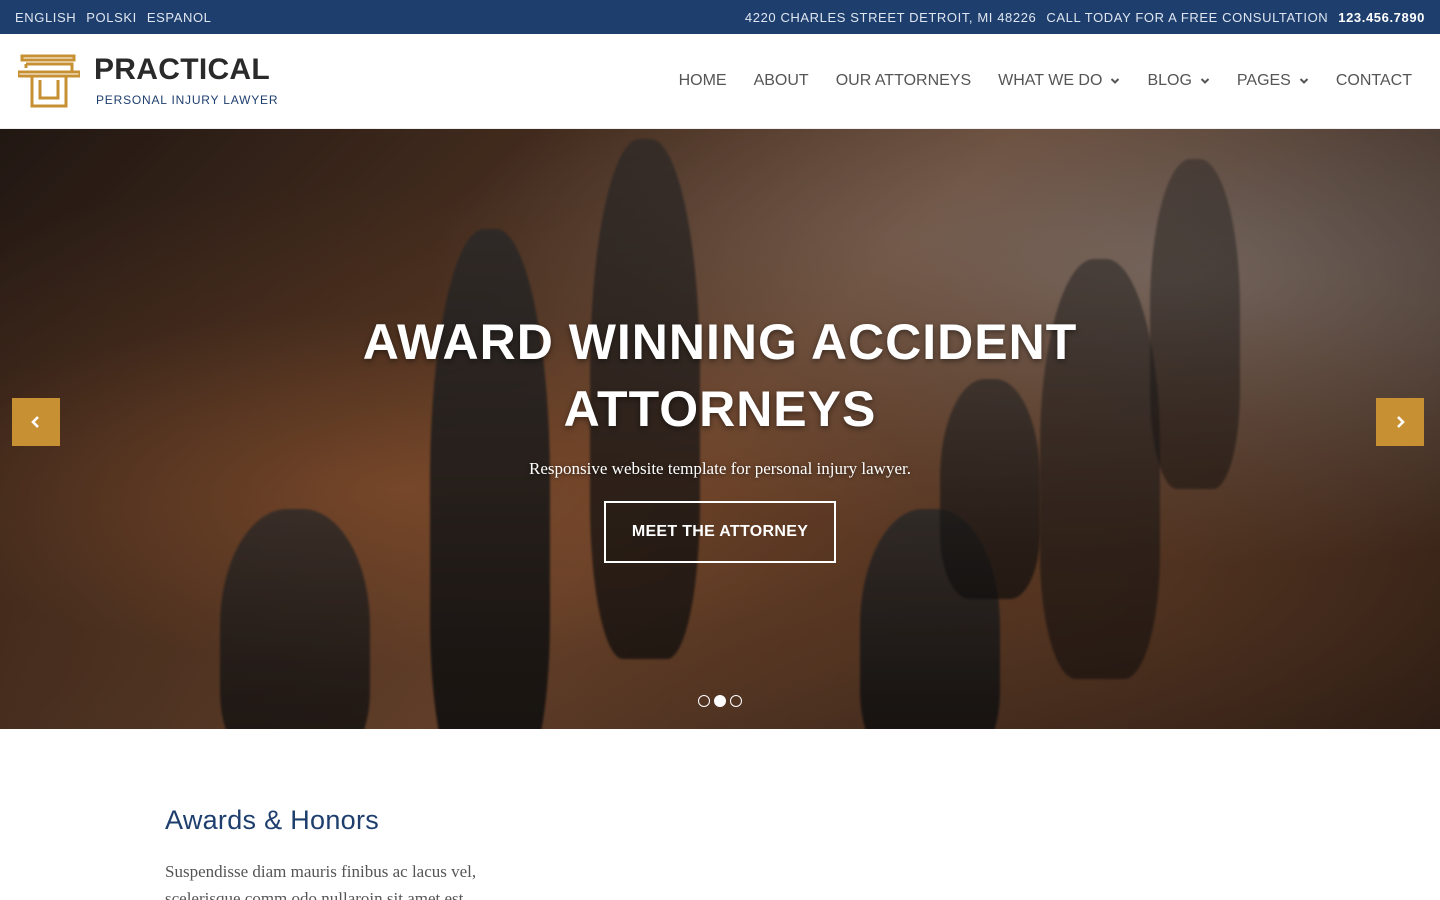  I want to click on brand-logo: PRACTICAL PERSONAL INJURY LAWYER, so click(148, 81).